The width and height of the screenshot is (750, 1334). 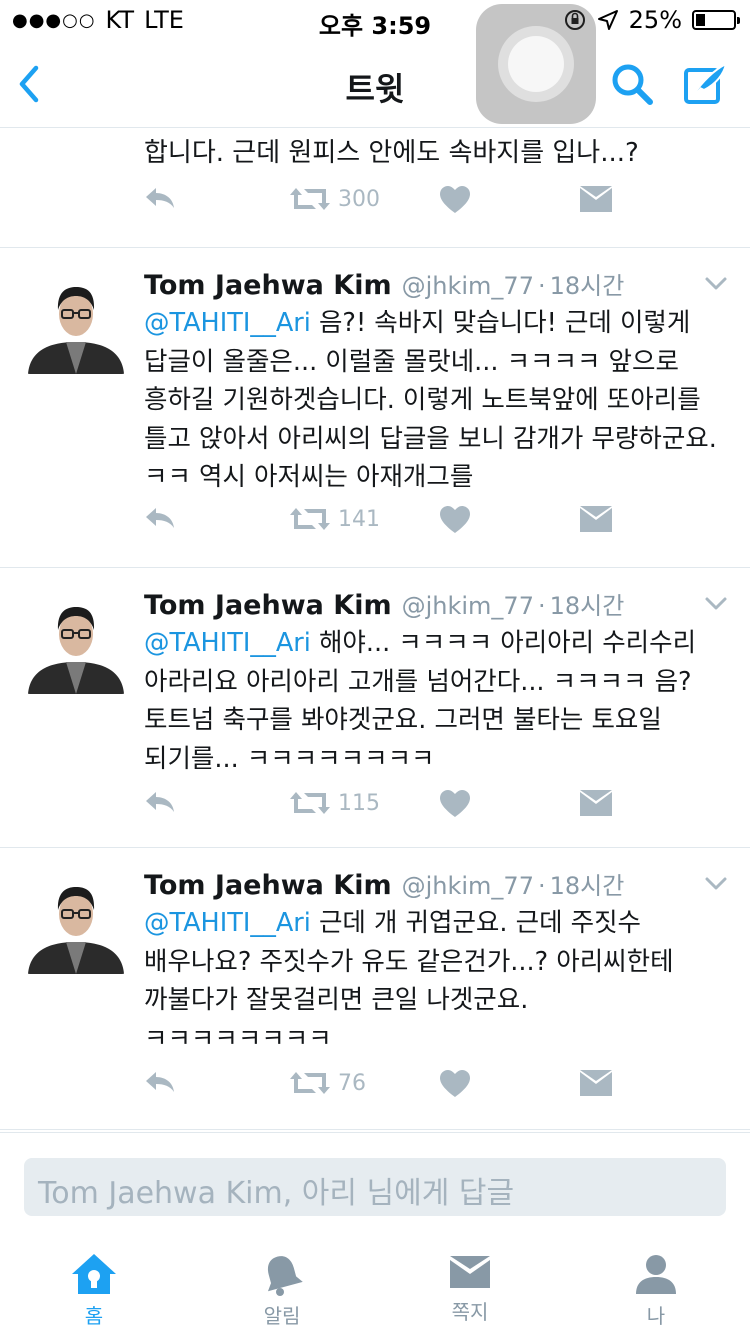 What do you see at coordinates (335, 803) in the screenshot?
I see `retweet-button: 115` at bounding box center [335, 803].